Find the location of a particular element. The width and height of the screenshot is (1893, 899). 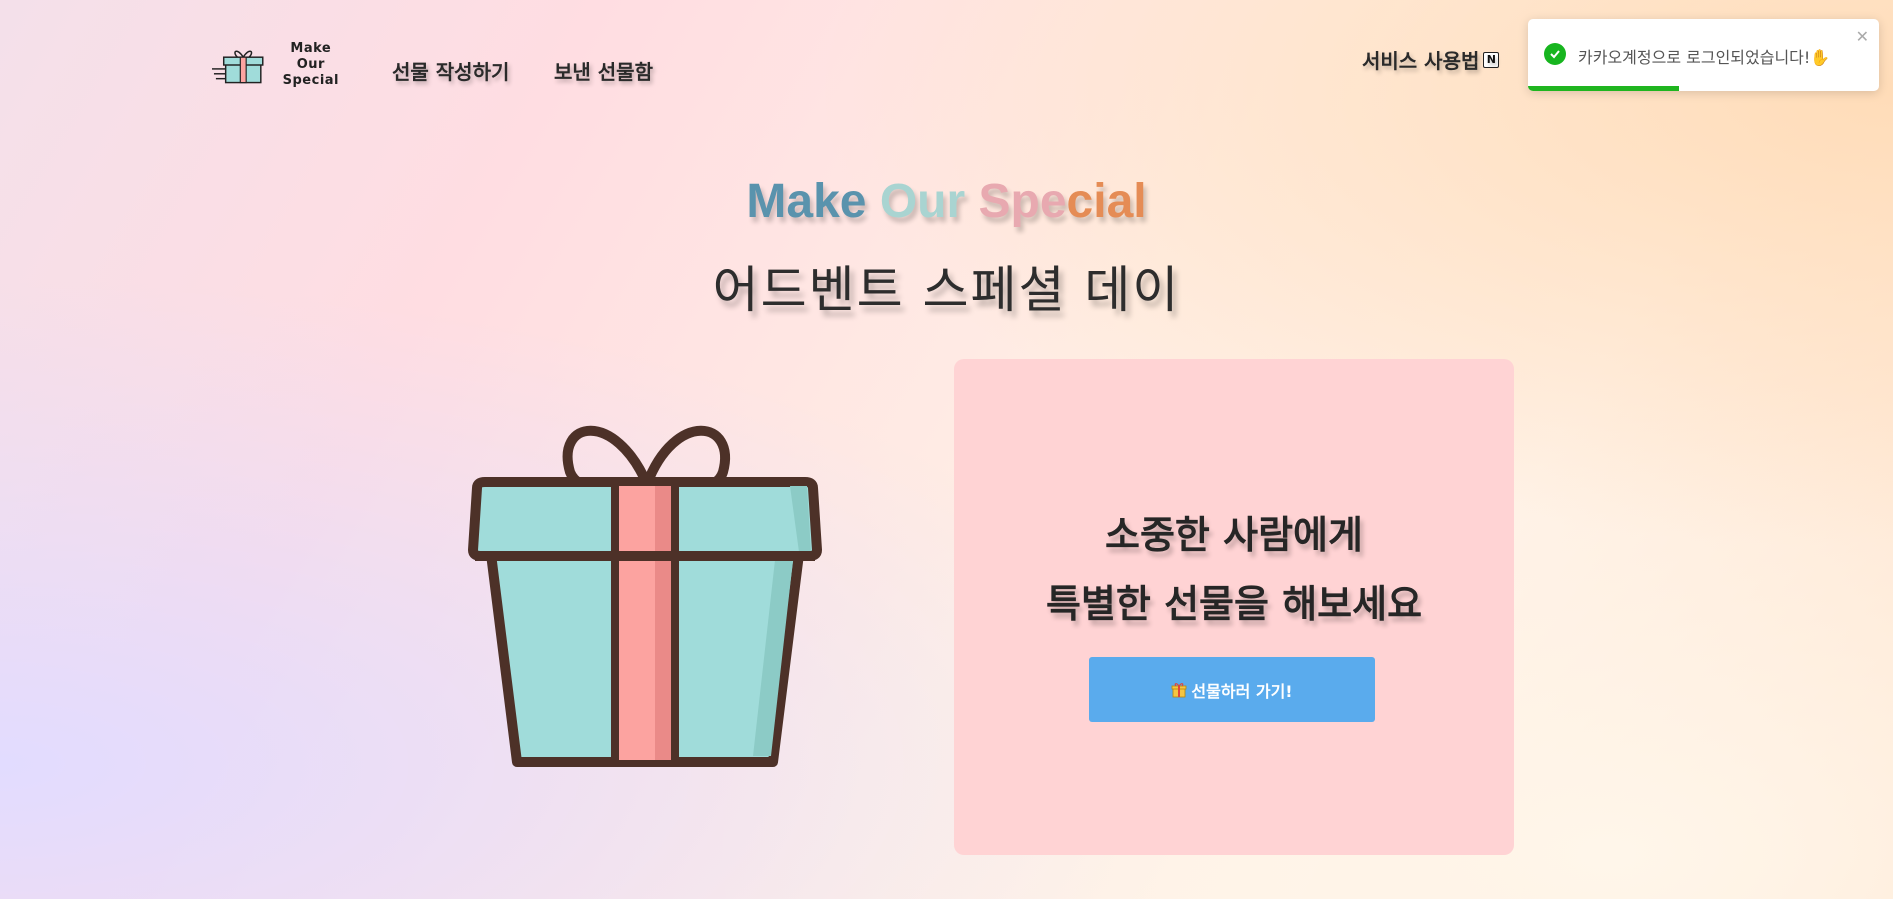

logo-line-1: Make Our is located at coordinates (311, 56).